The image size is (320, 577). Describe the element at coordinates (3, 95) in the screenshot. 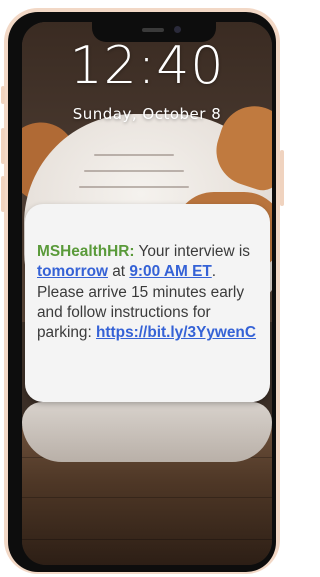

I see `mute-switch` at that location.